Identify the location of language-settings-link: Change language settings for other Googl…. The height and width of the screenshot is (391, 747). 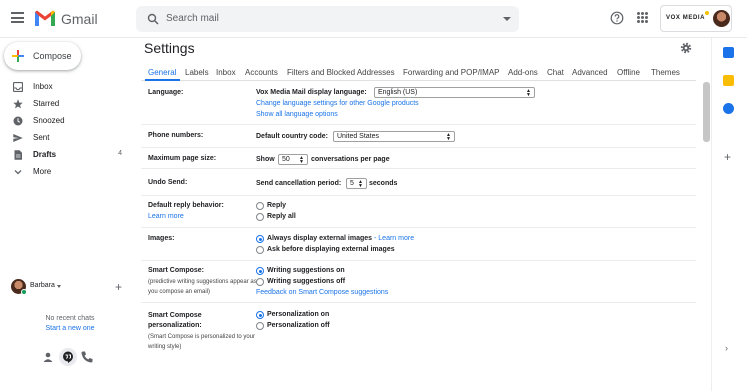
(337, 103).